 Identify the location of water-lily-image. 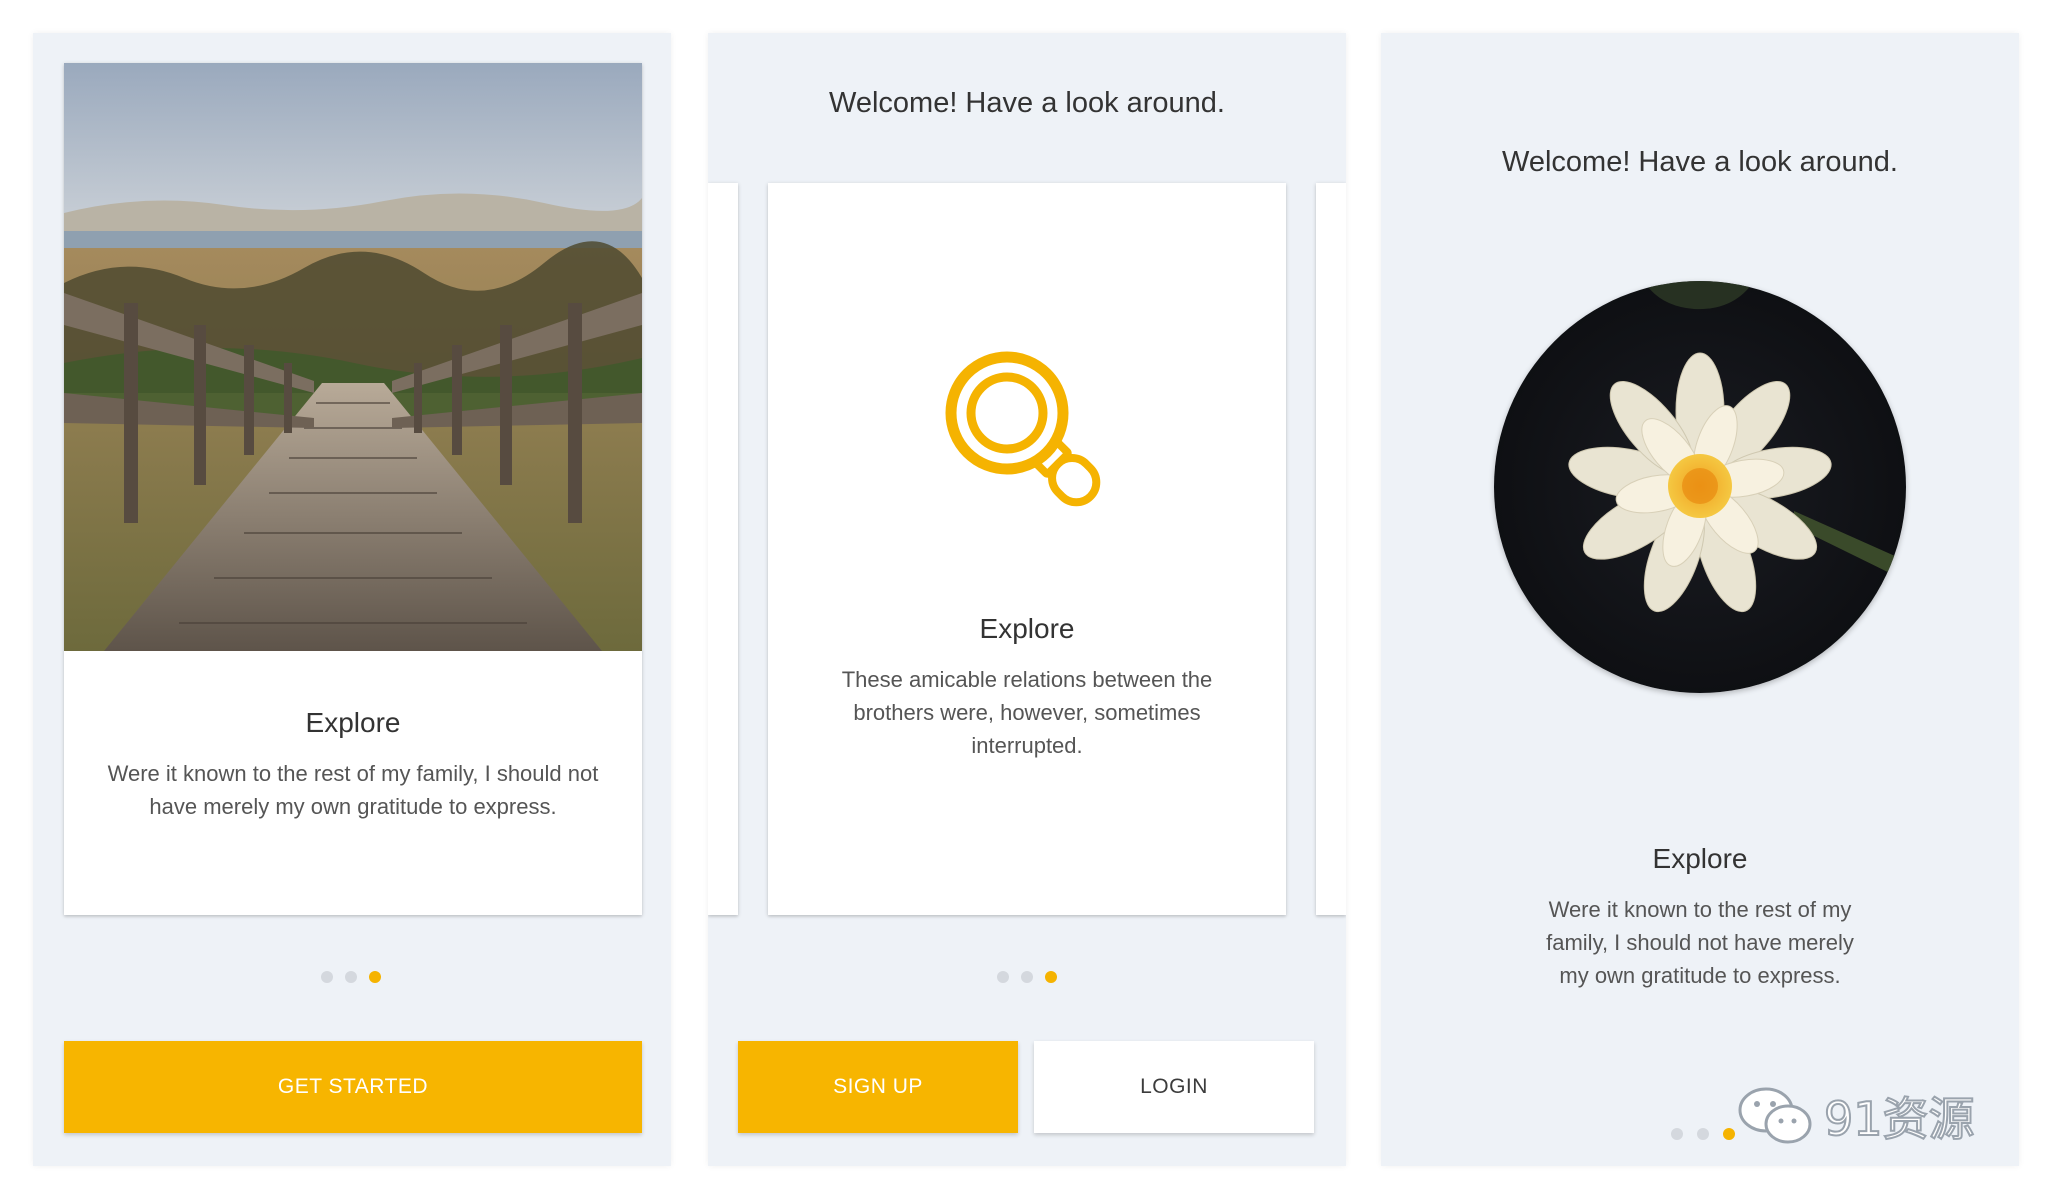
(1700, 487).